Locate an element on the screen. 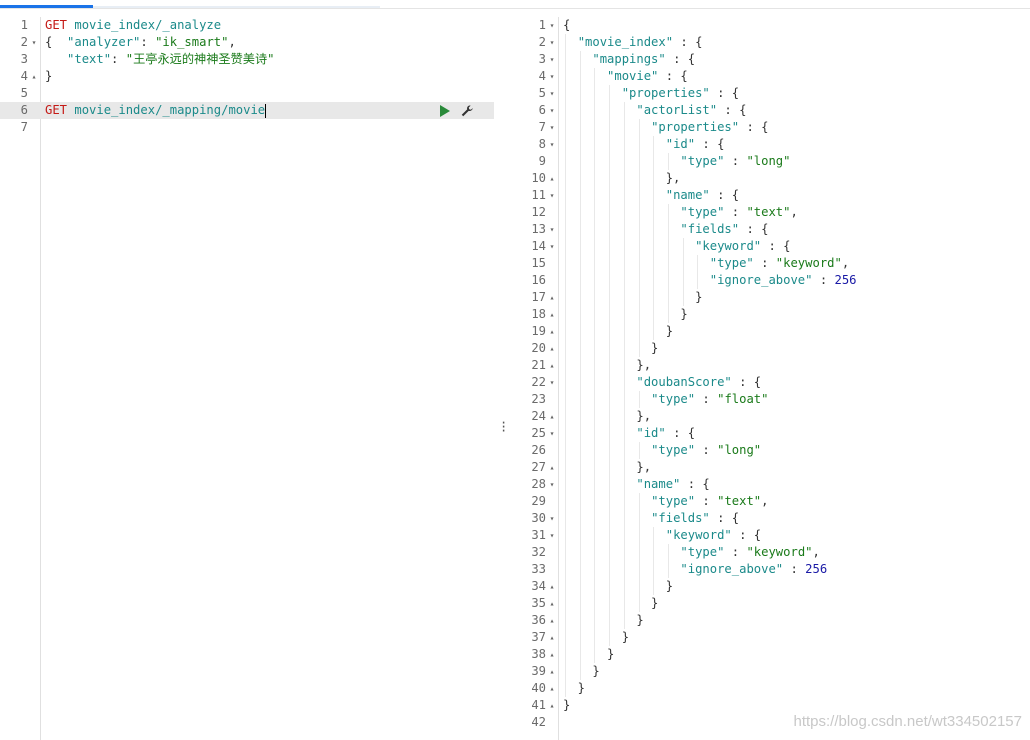 The width and height of the screenshot is (1030, 740). code-token: "mappings" is located at coordinates (629, 59).